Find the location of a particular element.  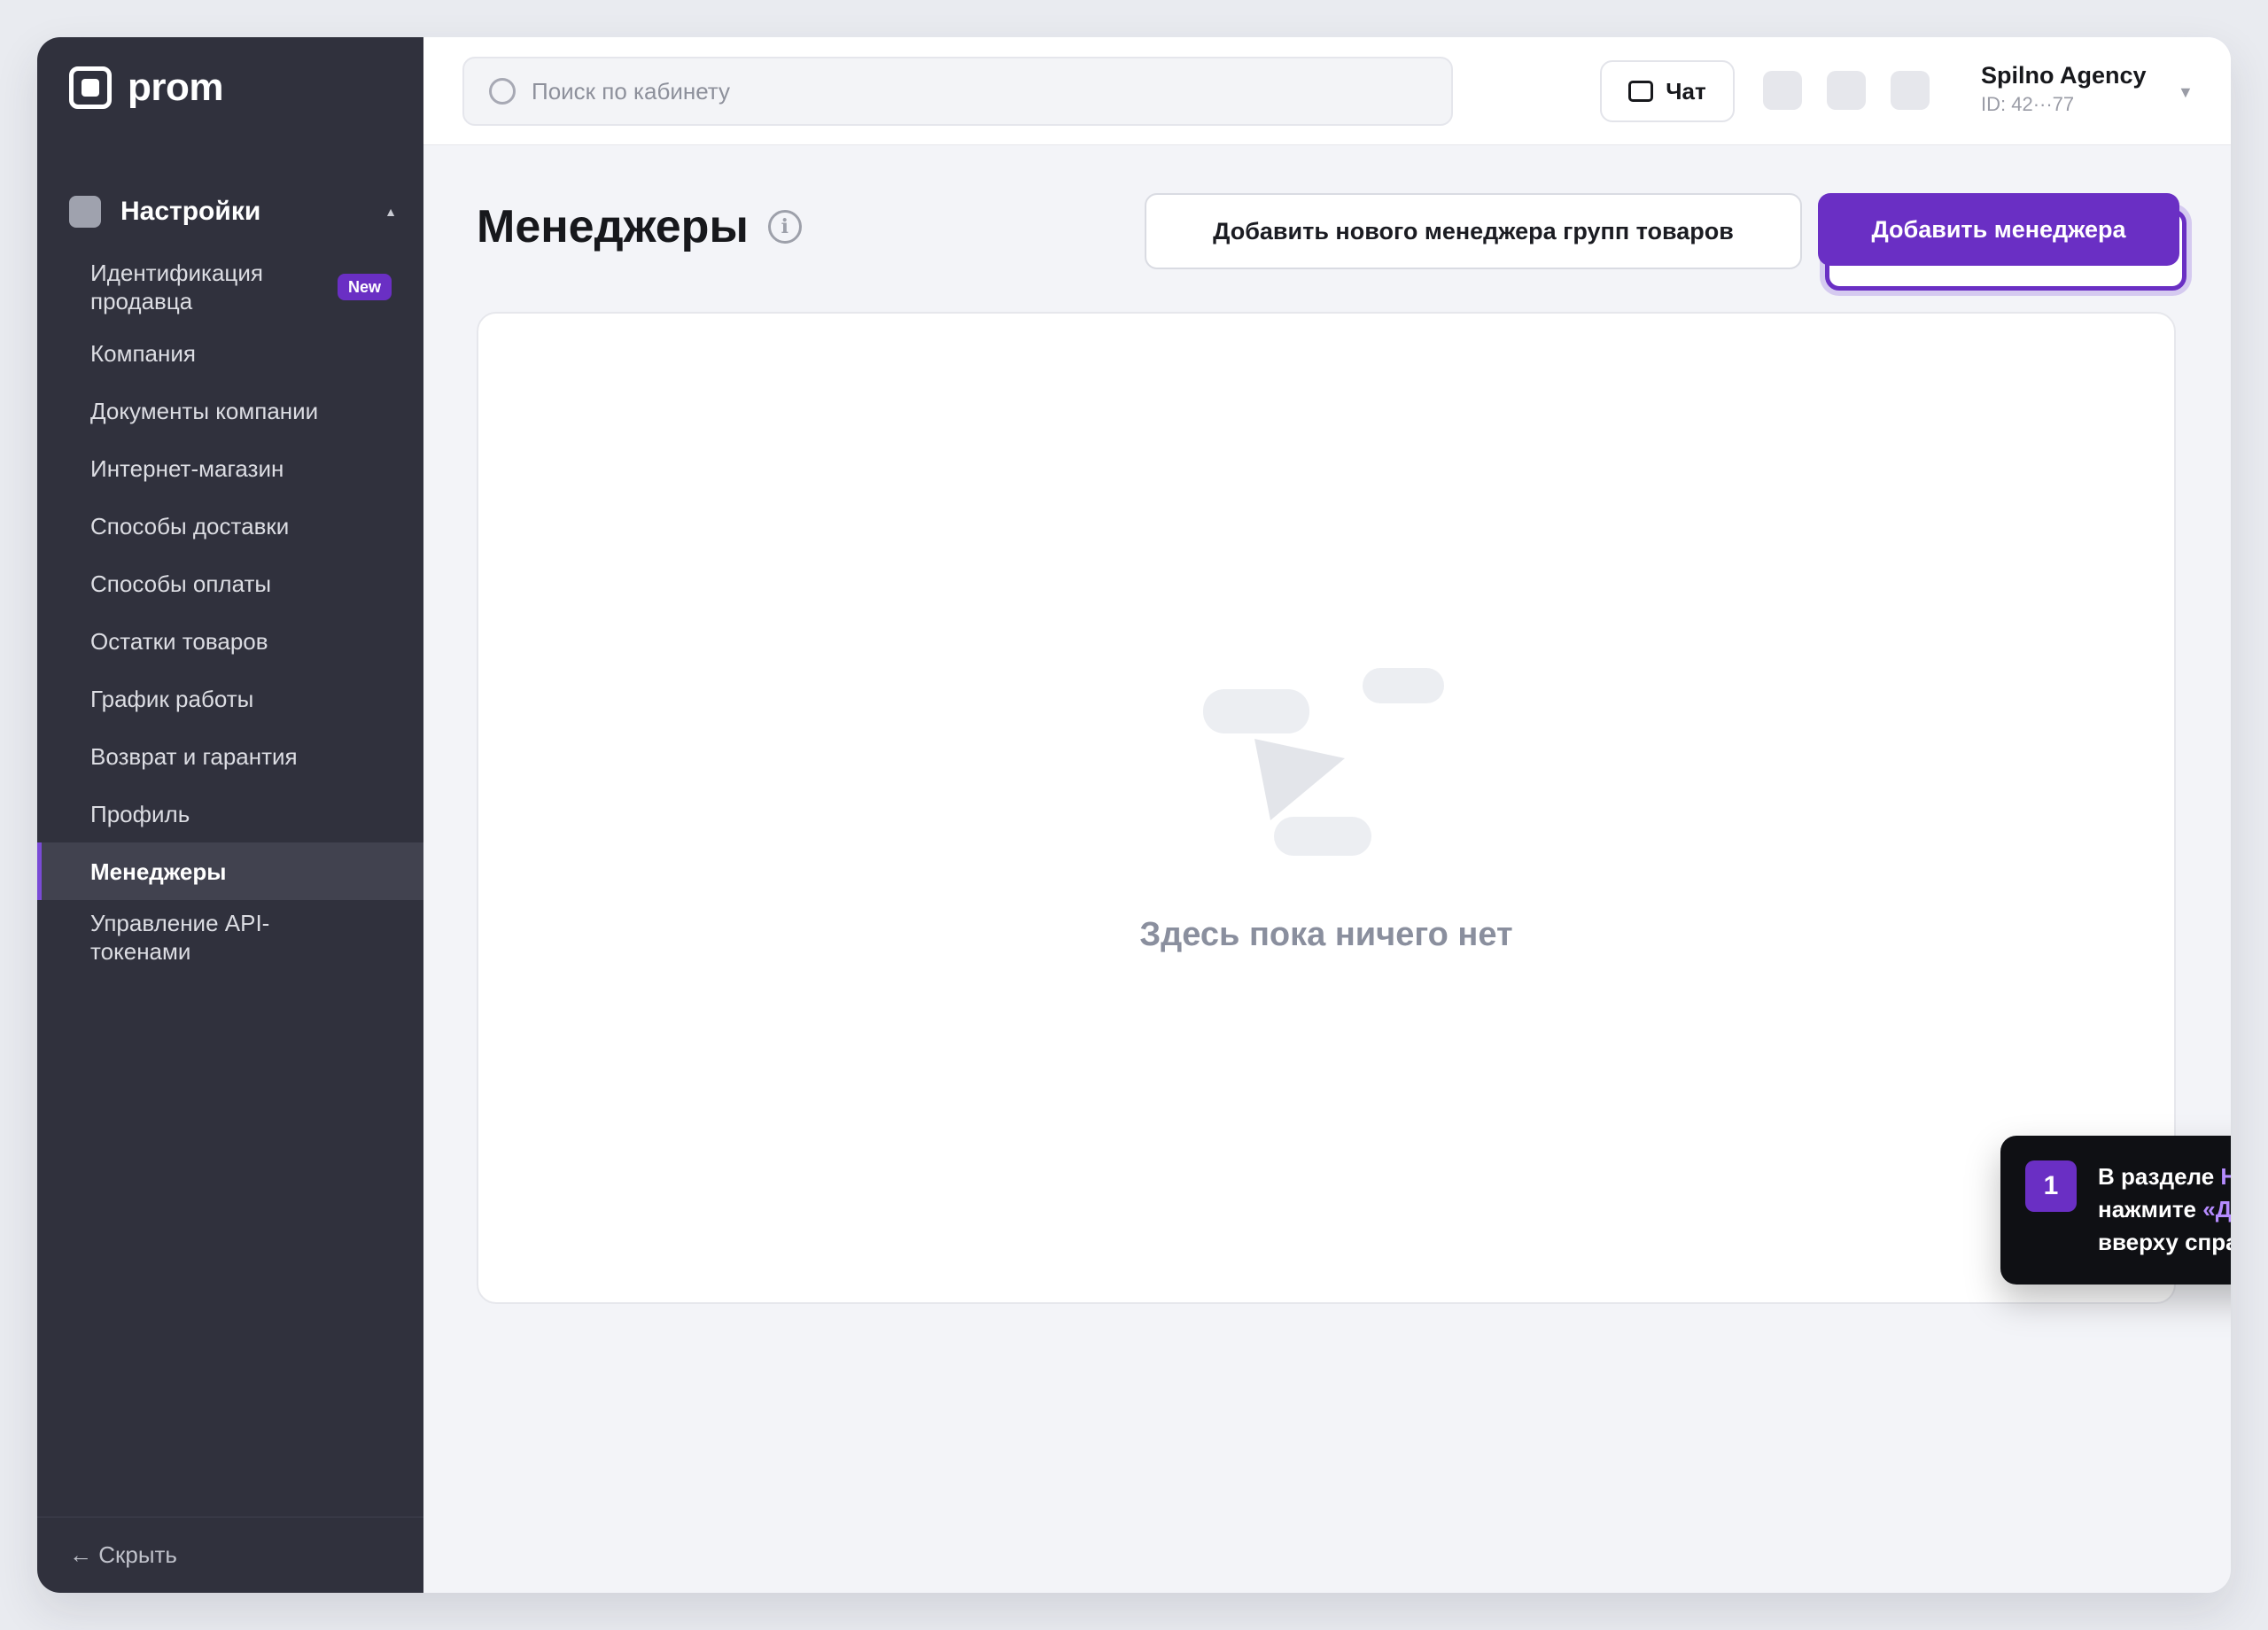

new-badge: New is located at coordinates (364, 287).